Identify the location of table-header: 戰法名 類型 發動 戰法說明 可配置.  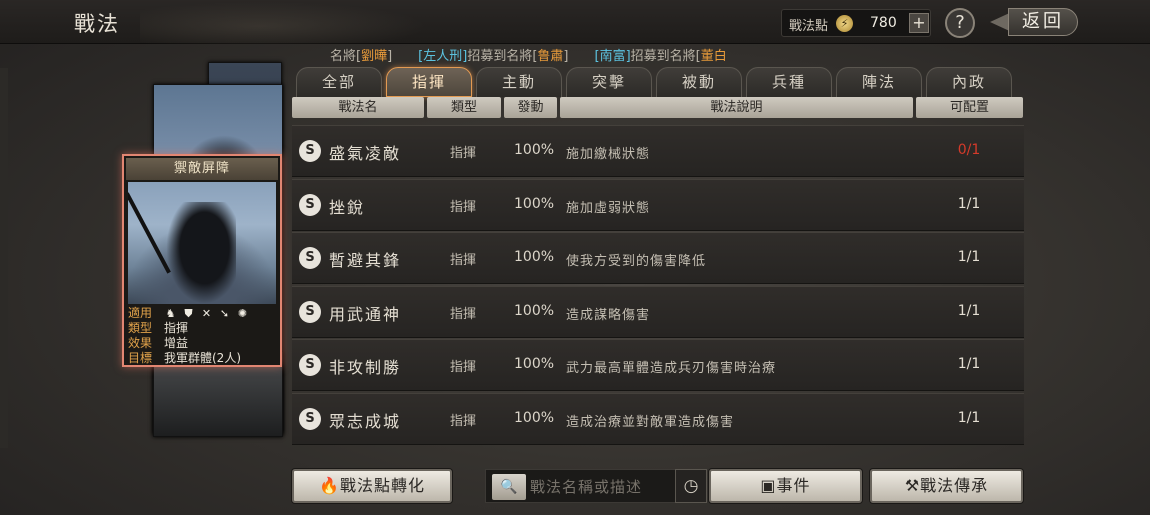
(658, 108).